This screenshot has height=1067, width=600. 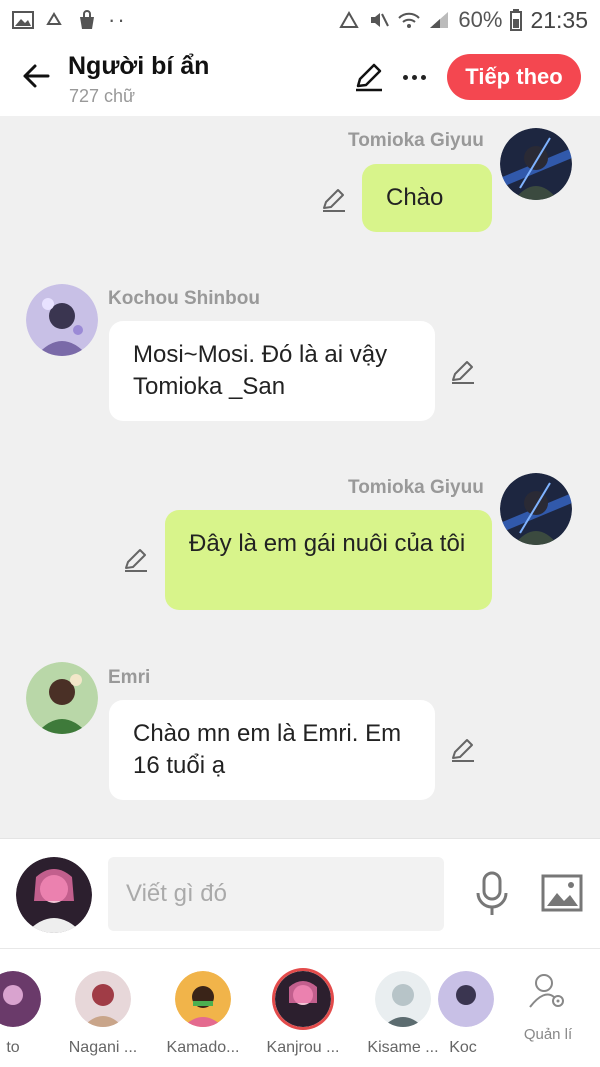 What do you see at coordinates (480, 19) in the screenshot?
I see `battery-percent: 60%` at bounding box center [480, 19].